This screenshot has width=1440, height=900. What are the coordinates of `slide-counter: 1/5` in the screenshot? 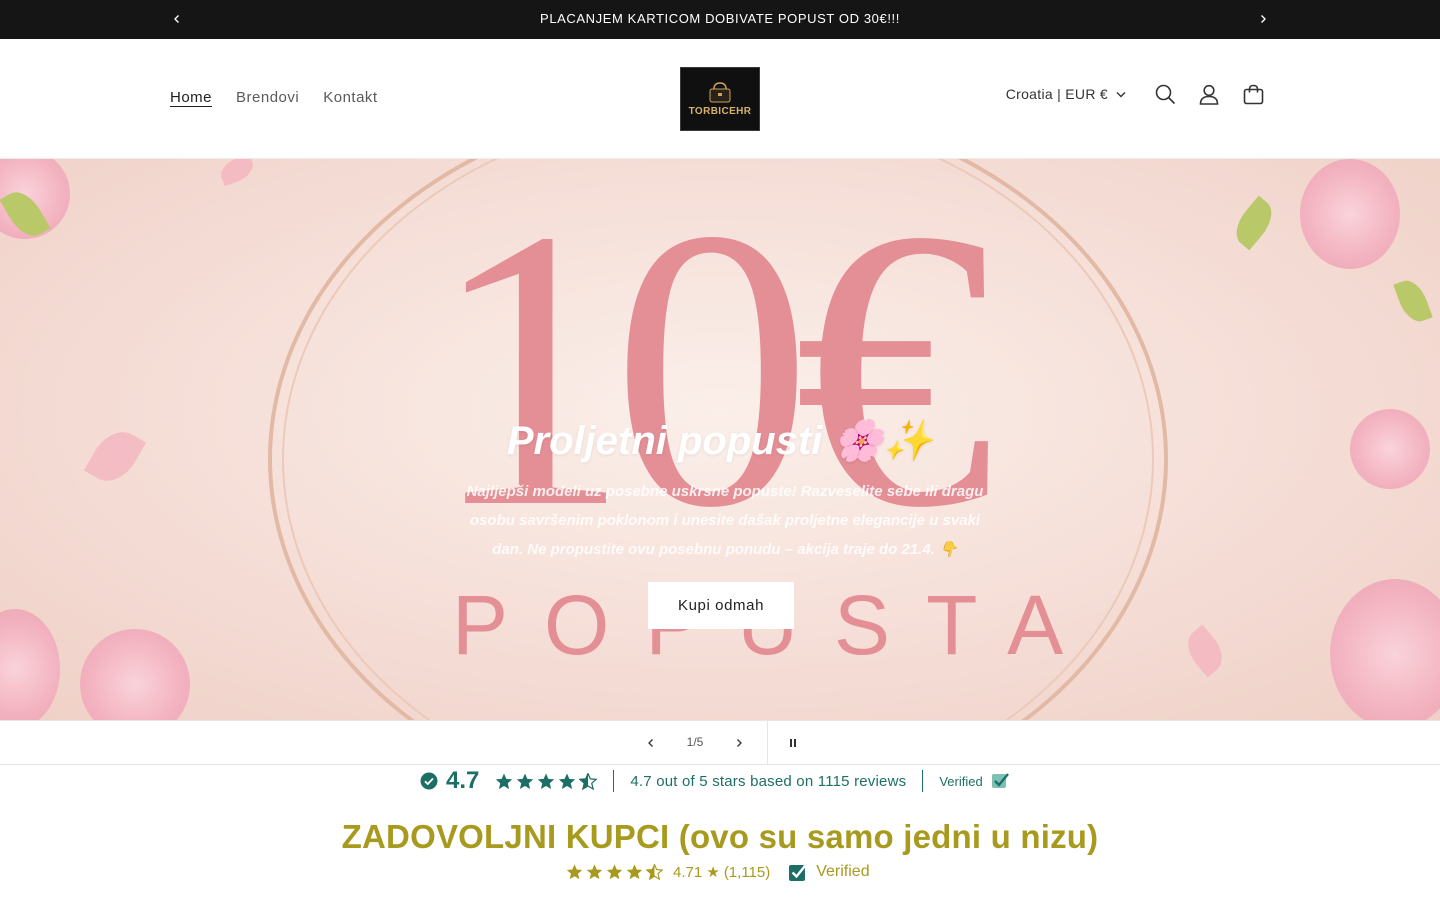 It's located at (695, 742).